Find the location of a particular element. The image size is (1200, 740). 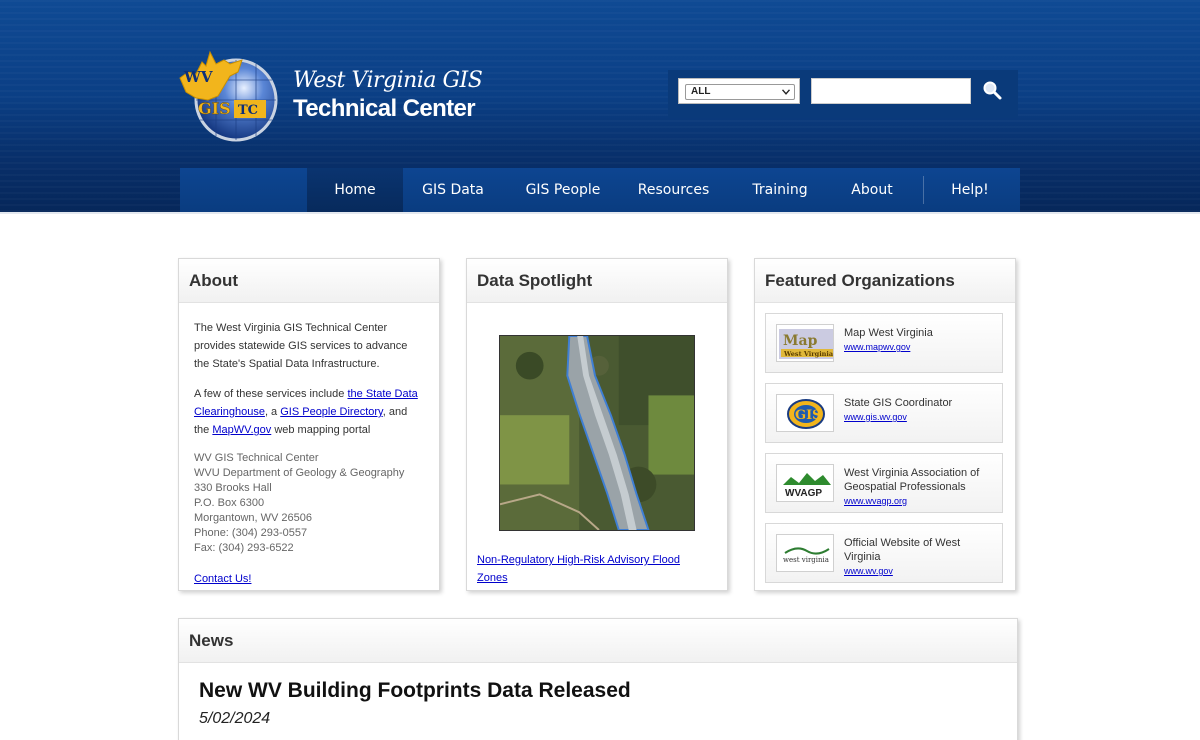

wv-gov-logo: west virginia is located at coordinates (805, 553).